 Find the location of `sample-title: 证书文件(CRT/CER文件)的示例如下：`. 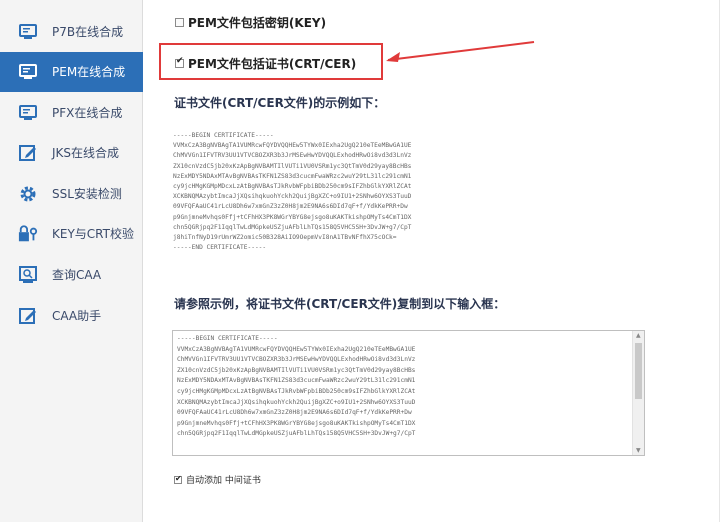

sample-title: 证书文件(CRT/CER文件)的示例如下： is located at coordinates (280, 103).